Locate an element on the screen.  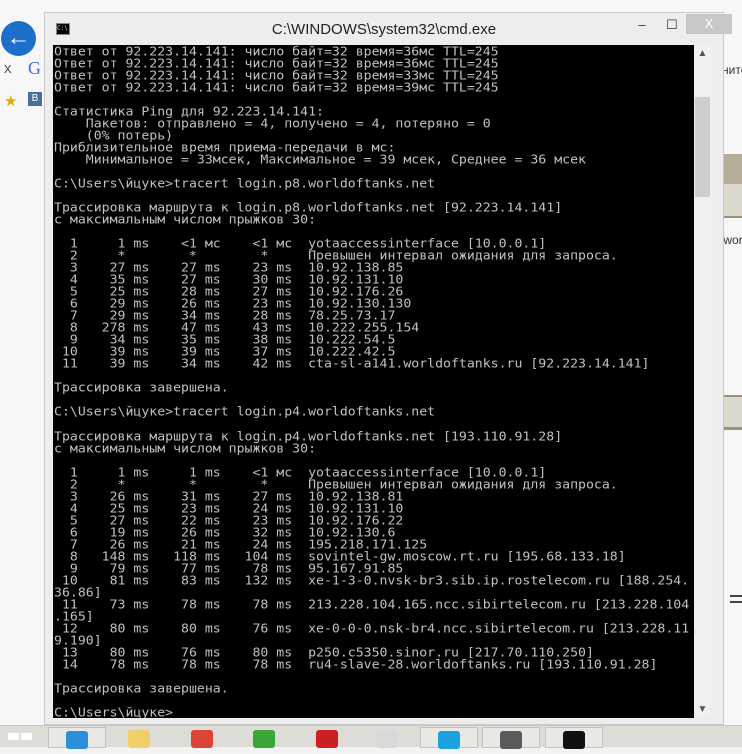
internet-explorer-icon is located at coordinates (77, 740).